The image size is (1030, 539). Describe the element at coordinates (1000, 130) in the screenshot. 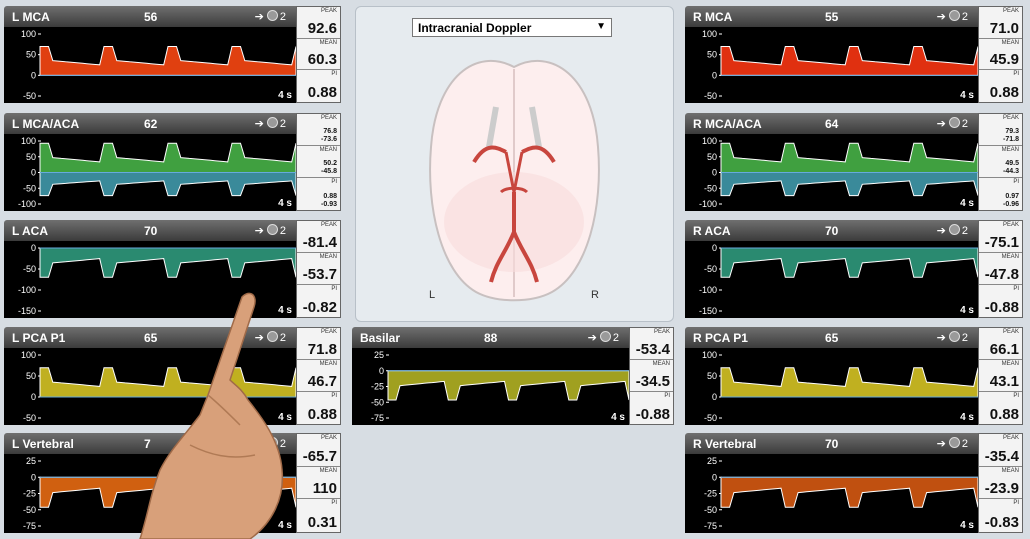

I see `peak-box: PEAK 79.3 -71.8` at that location.